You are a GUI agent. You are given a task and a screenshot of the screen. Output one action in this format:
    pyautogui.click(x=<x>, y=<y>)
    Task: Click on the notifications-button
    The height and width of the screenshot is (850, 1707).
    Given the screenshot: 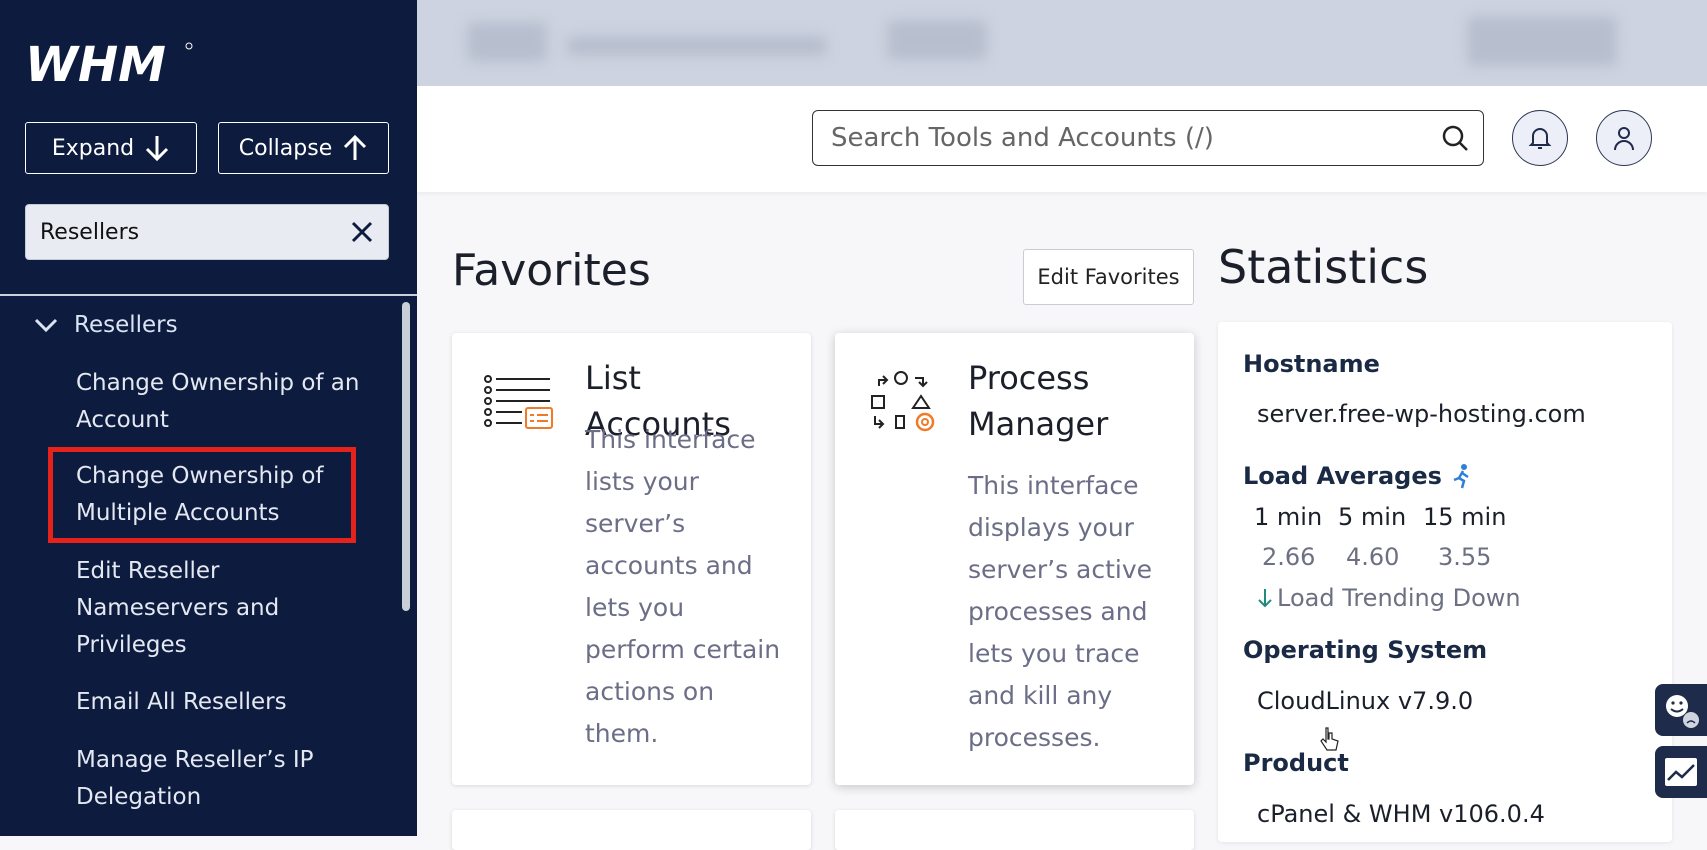 What is the action you would take?
    pyautogui.click(x=1540, y=138)
    